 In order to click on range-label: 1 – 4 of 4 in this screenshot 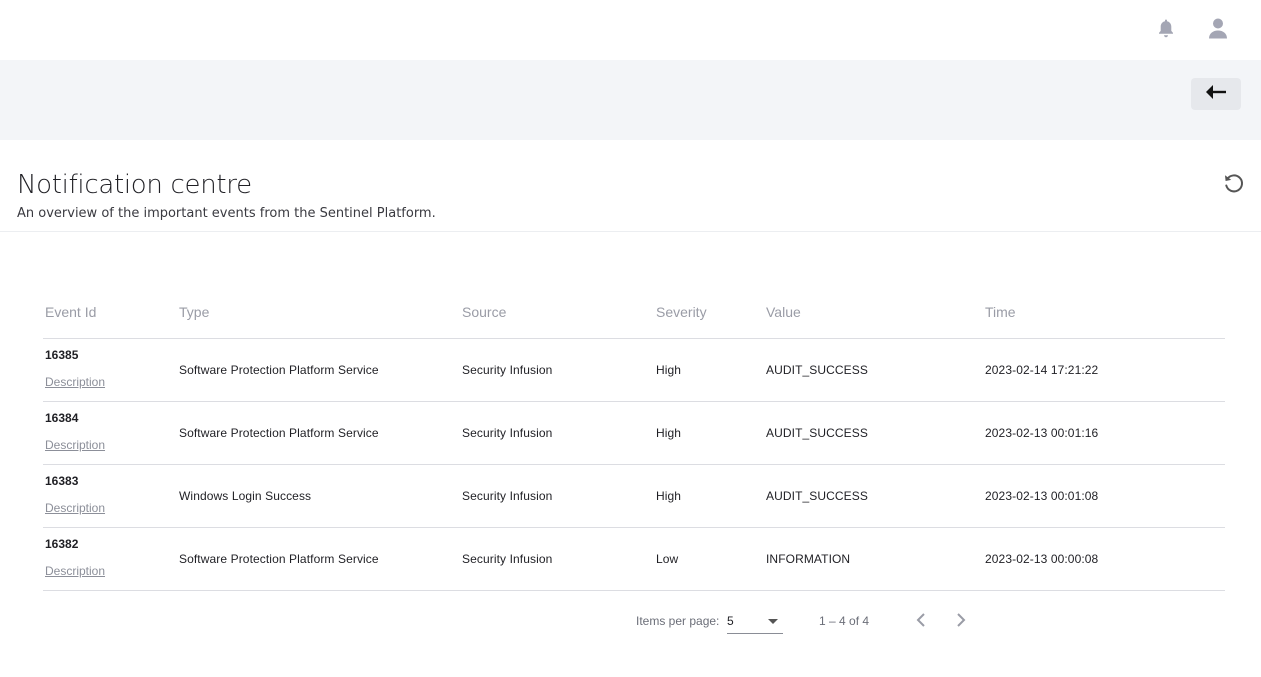, I will do `click(844, 621)`.